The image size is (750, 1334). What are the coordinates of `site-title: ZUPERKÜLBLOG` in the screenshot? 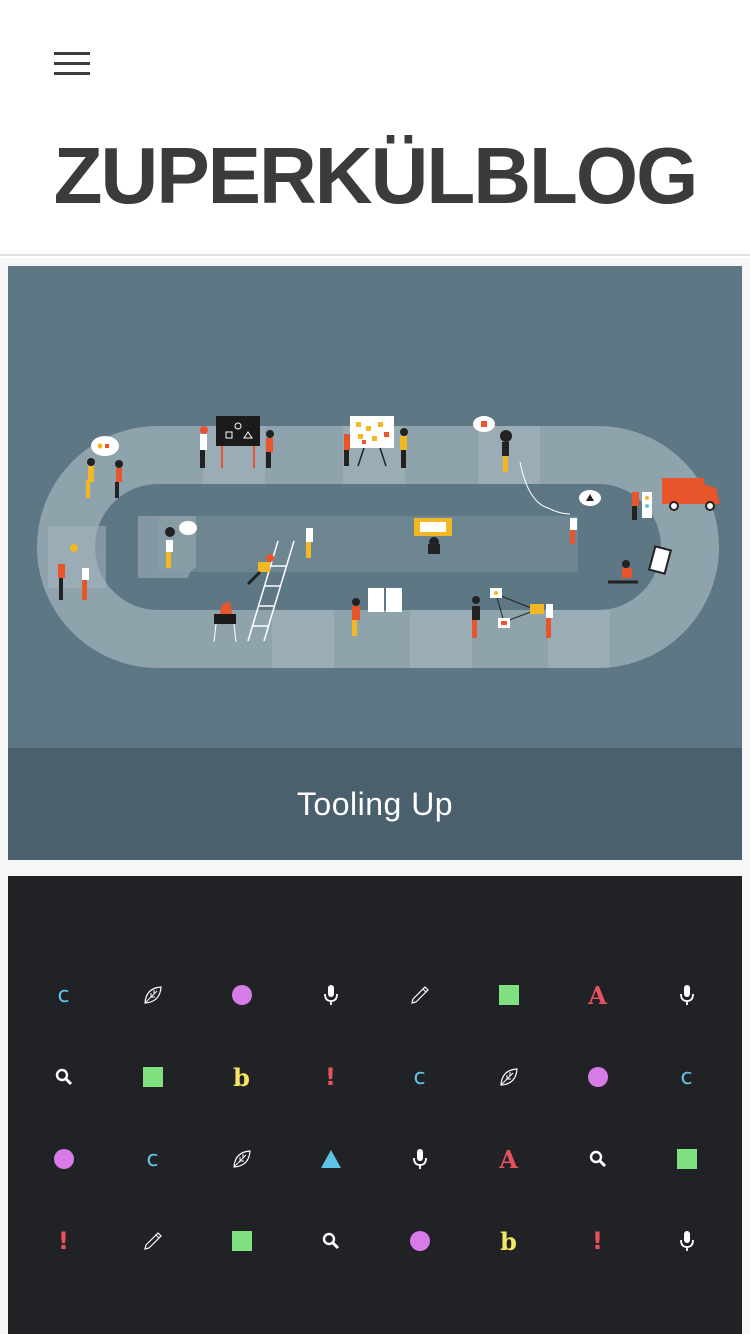 It's located at (375, 176).